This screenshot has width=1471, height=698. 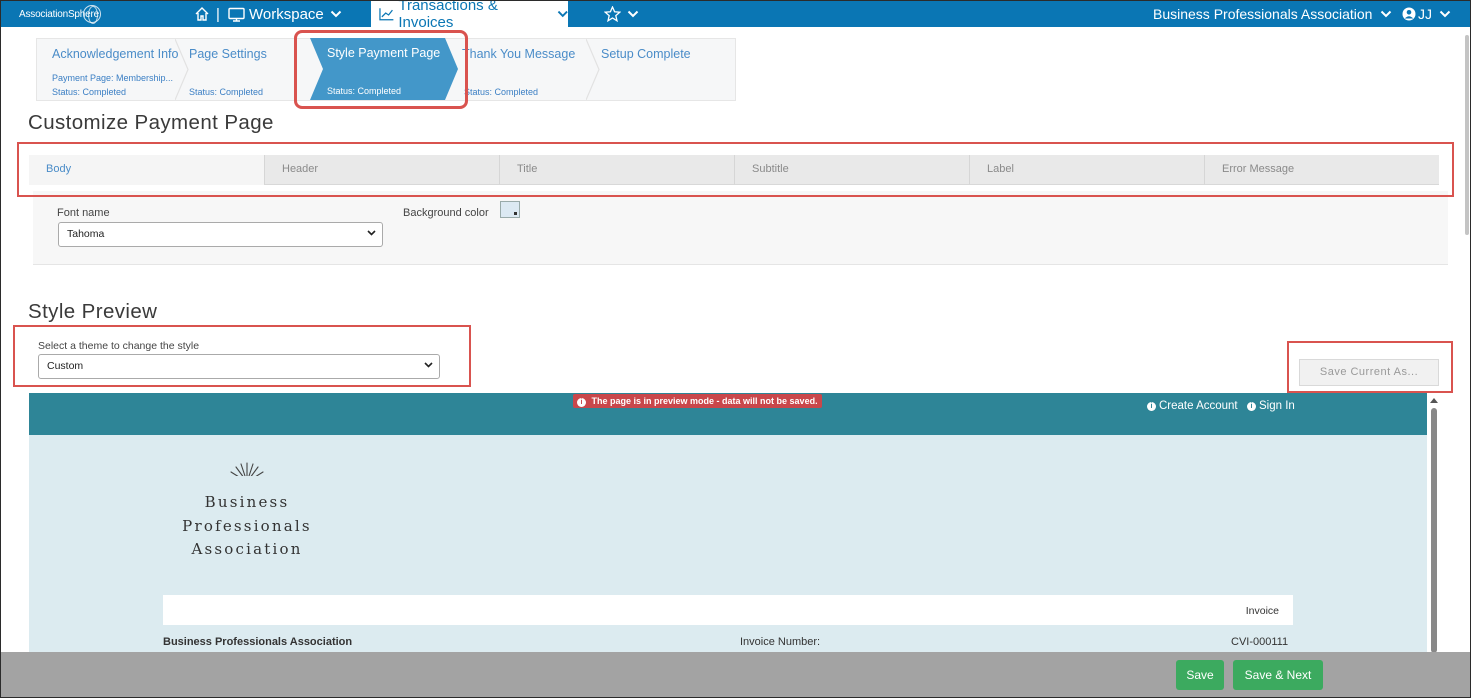 I want to click on invoice-label: Invoice, so click(x=1262, y=611).